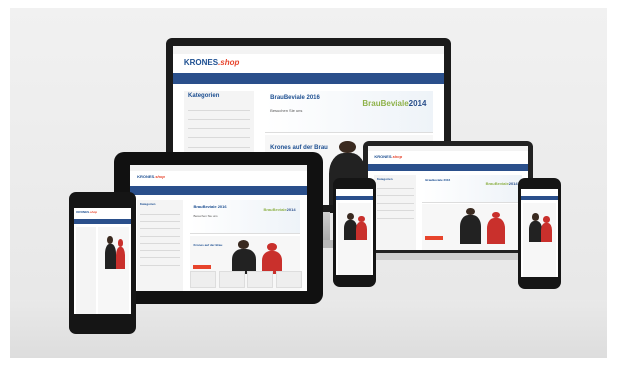  What do you see at coordinates (308, 50) in the screenshot?
I see `site-topbar` at bounding box center [308, 50].